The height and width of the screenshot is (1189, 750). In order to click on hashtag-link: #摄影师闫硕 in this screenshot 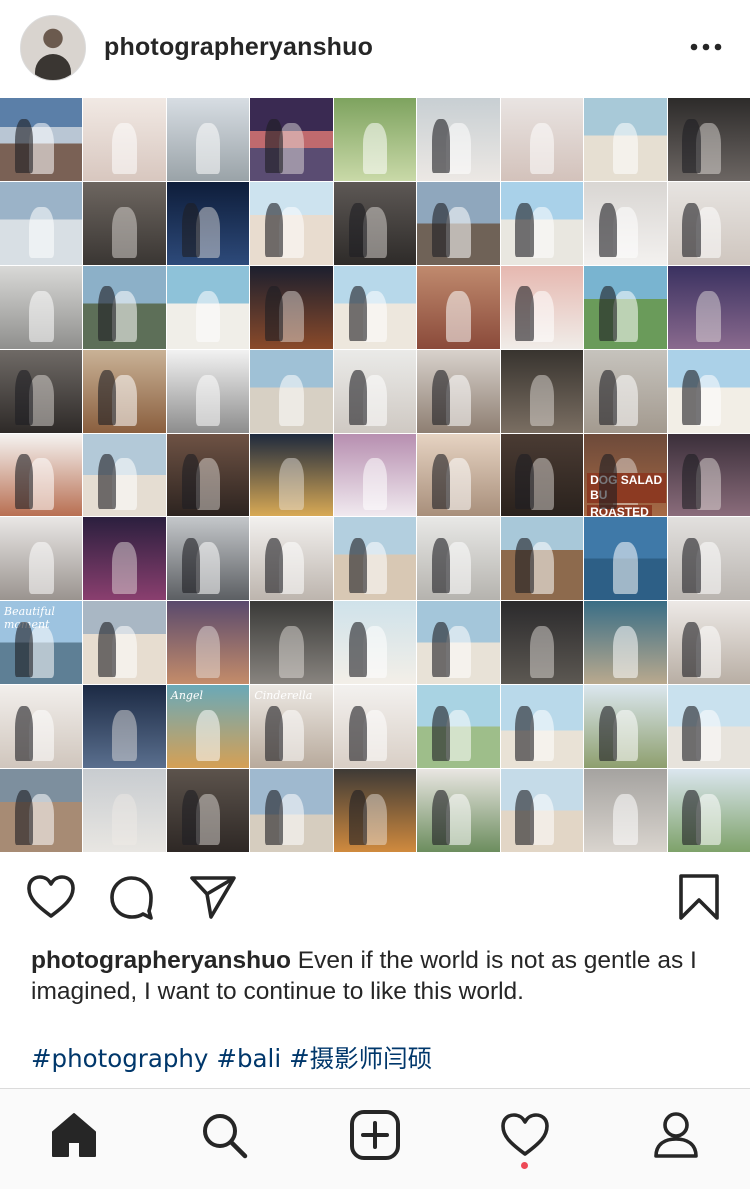, I will do `click(360, 1058)`.